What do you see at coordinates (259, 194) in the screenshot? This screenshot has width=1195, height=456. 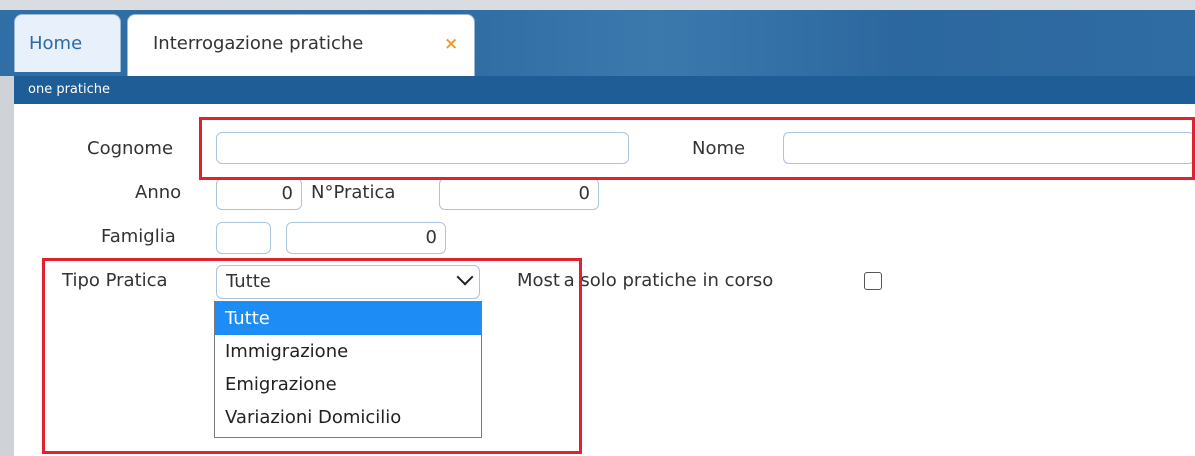 I see `anno-input: 0` at bounding box center [259, 194].